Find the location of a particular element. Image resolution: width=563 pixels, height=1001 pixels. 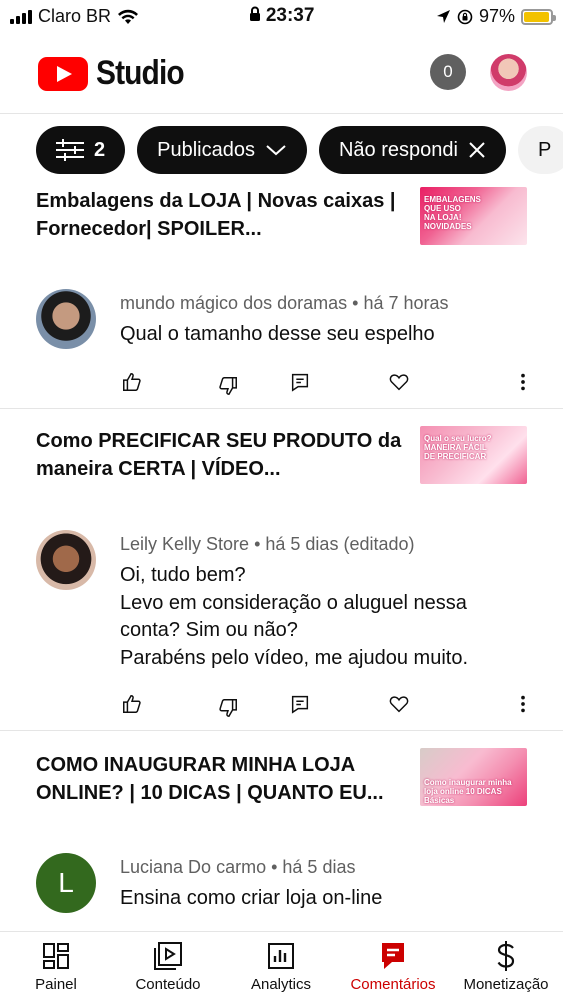

comment-author: mundo mágico dos doramas is located at coordinates (233, 303).